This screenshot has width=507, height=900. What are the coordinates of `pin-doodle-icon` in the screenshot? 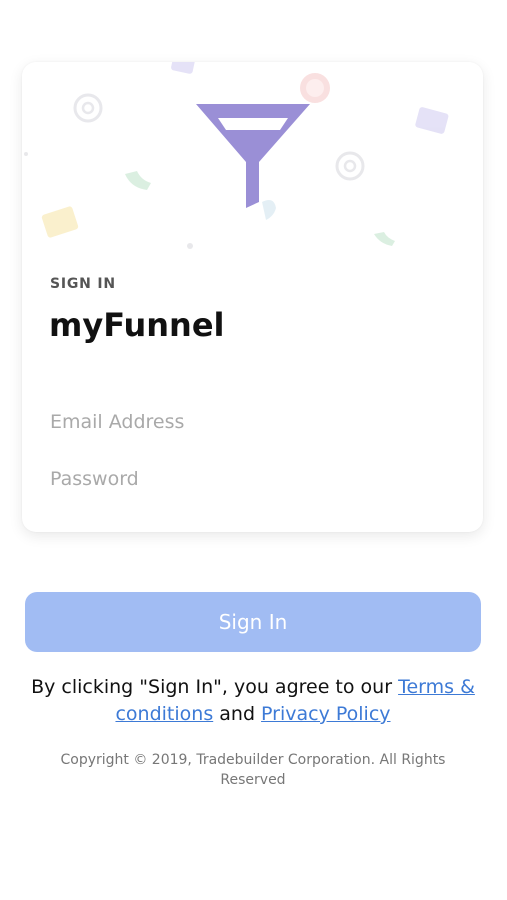 It's located at (269, 210).